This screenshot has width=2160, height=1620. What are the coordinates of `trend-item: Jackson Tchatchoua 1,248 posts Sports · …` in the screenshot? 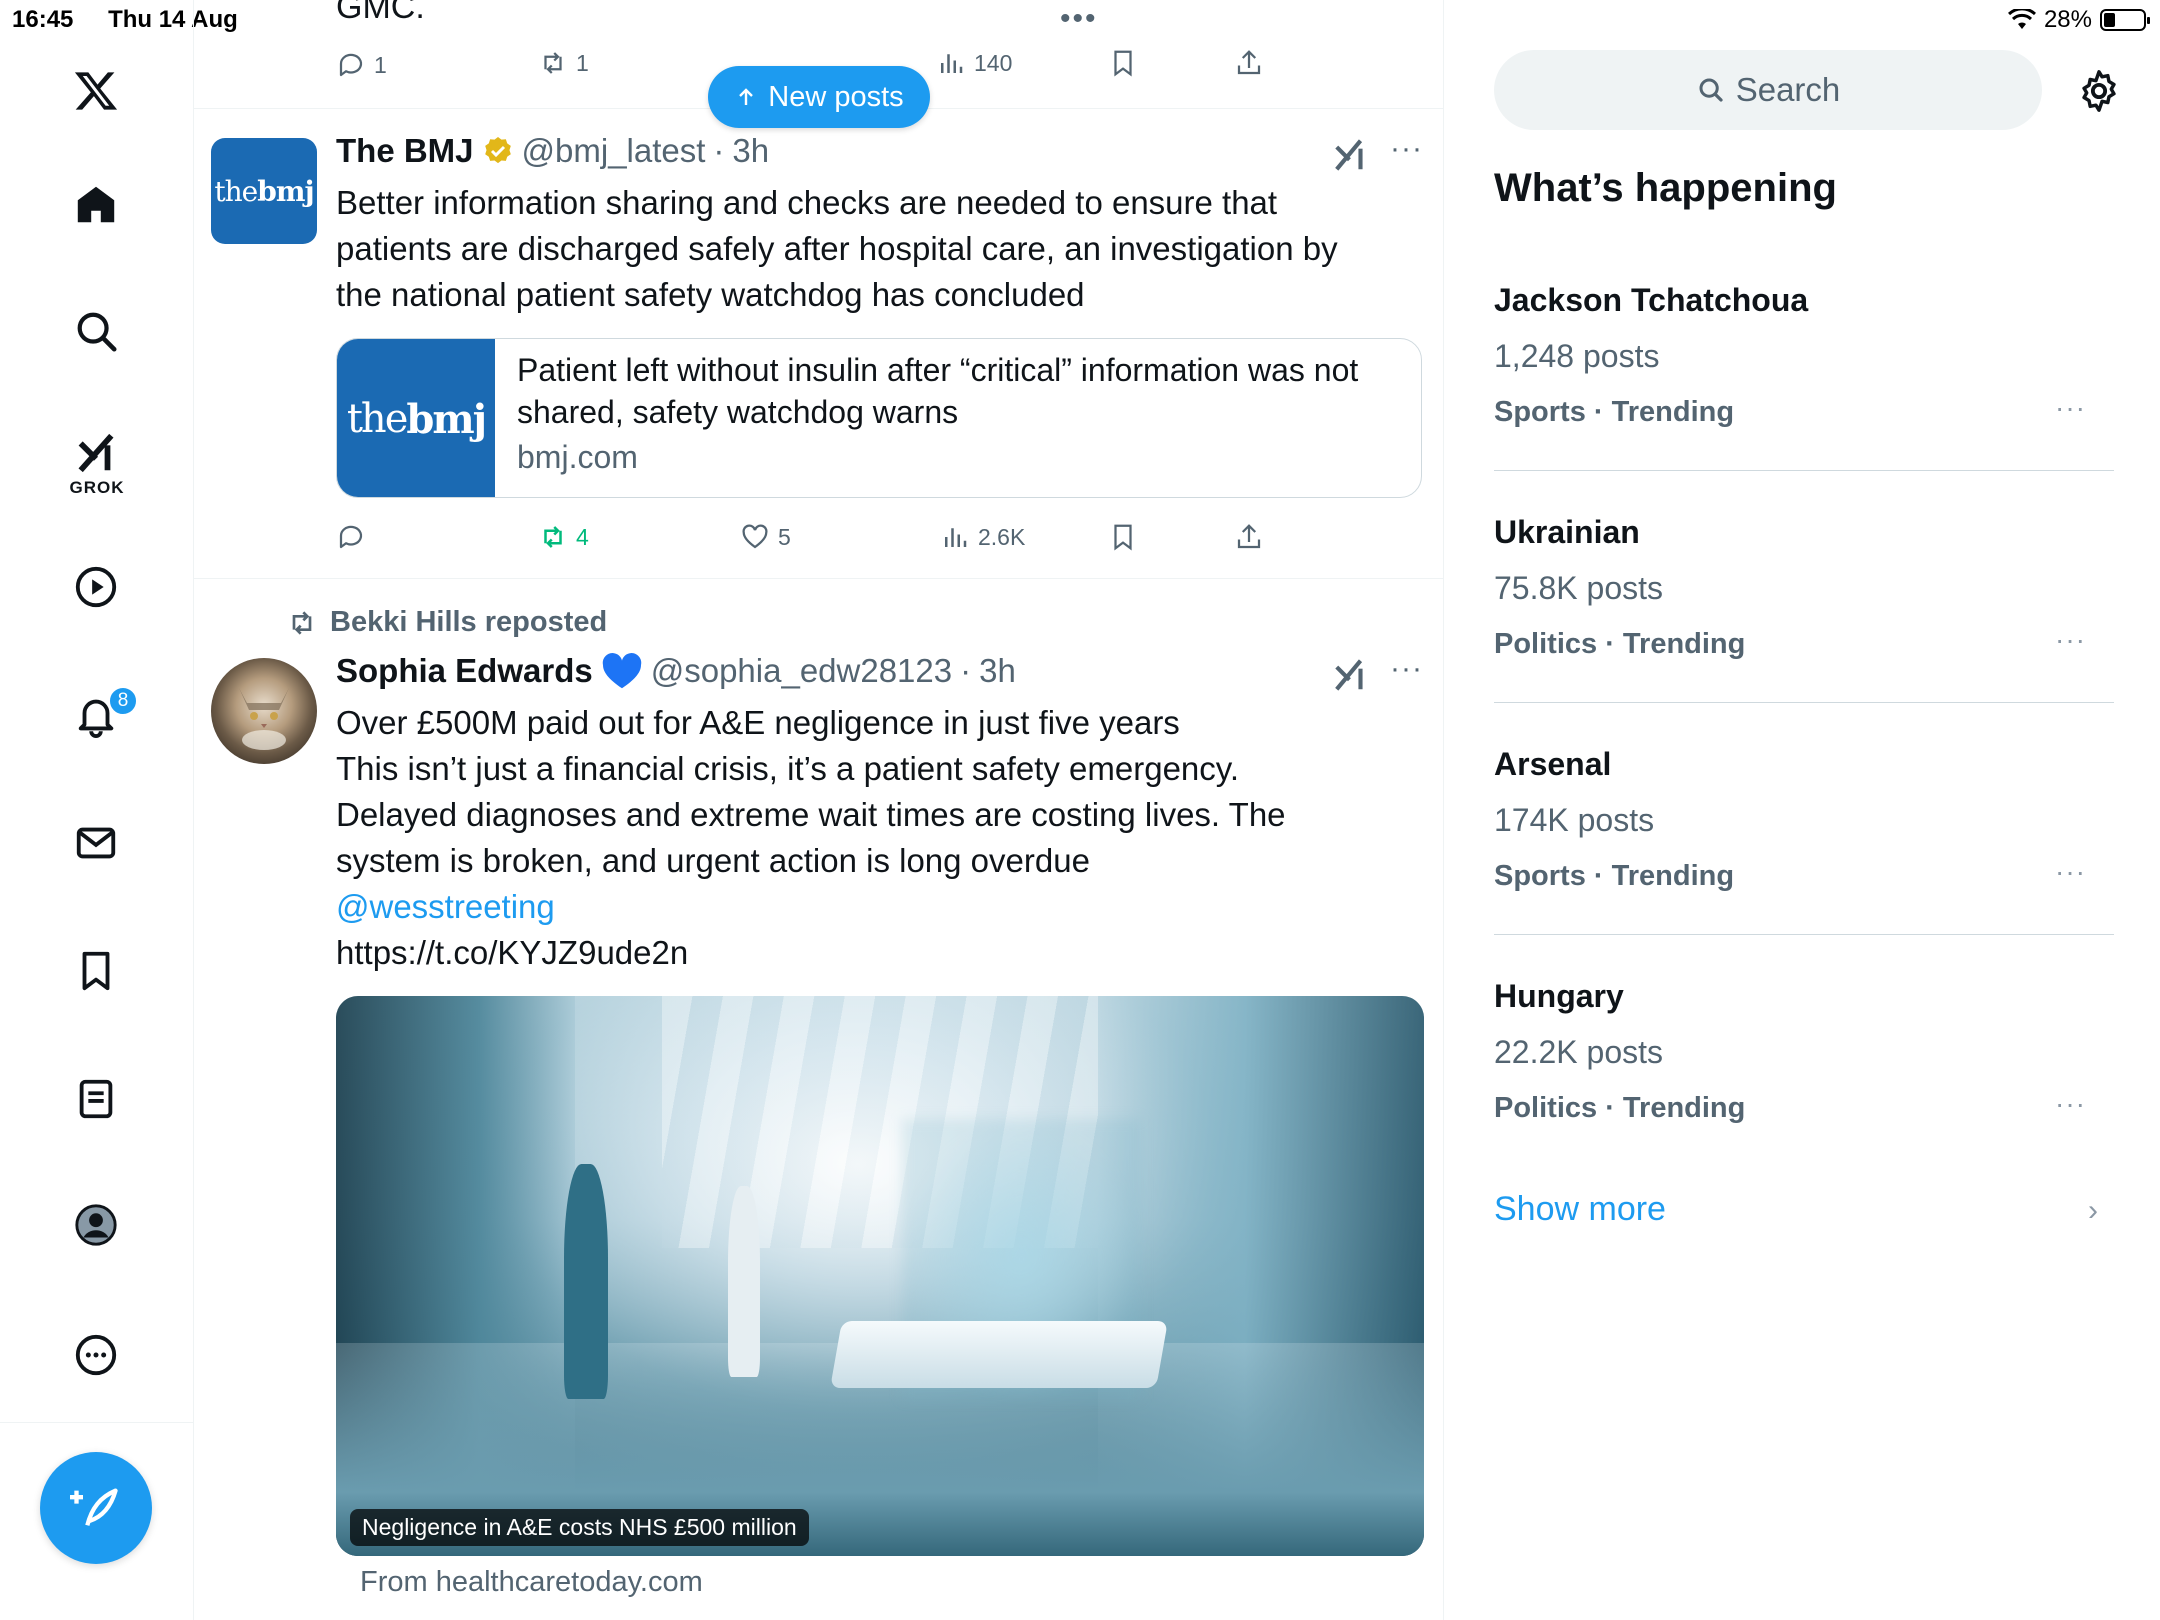 It's located at (1804, 398).